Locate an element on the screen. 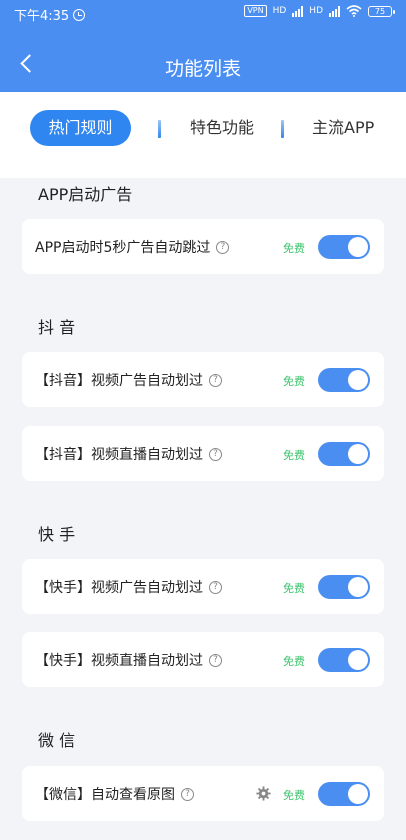  alarm-icon is located at coordinates (79, 14).